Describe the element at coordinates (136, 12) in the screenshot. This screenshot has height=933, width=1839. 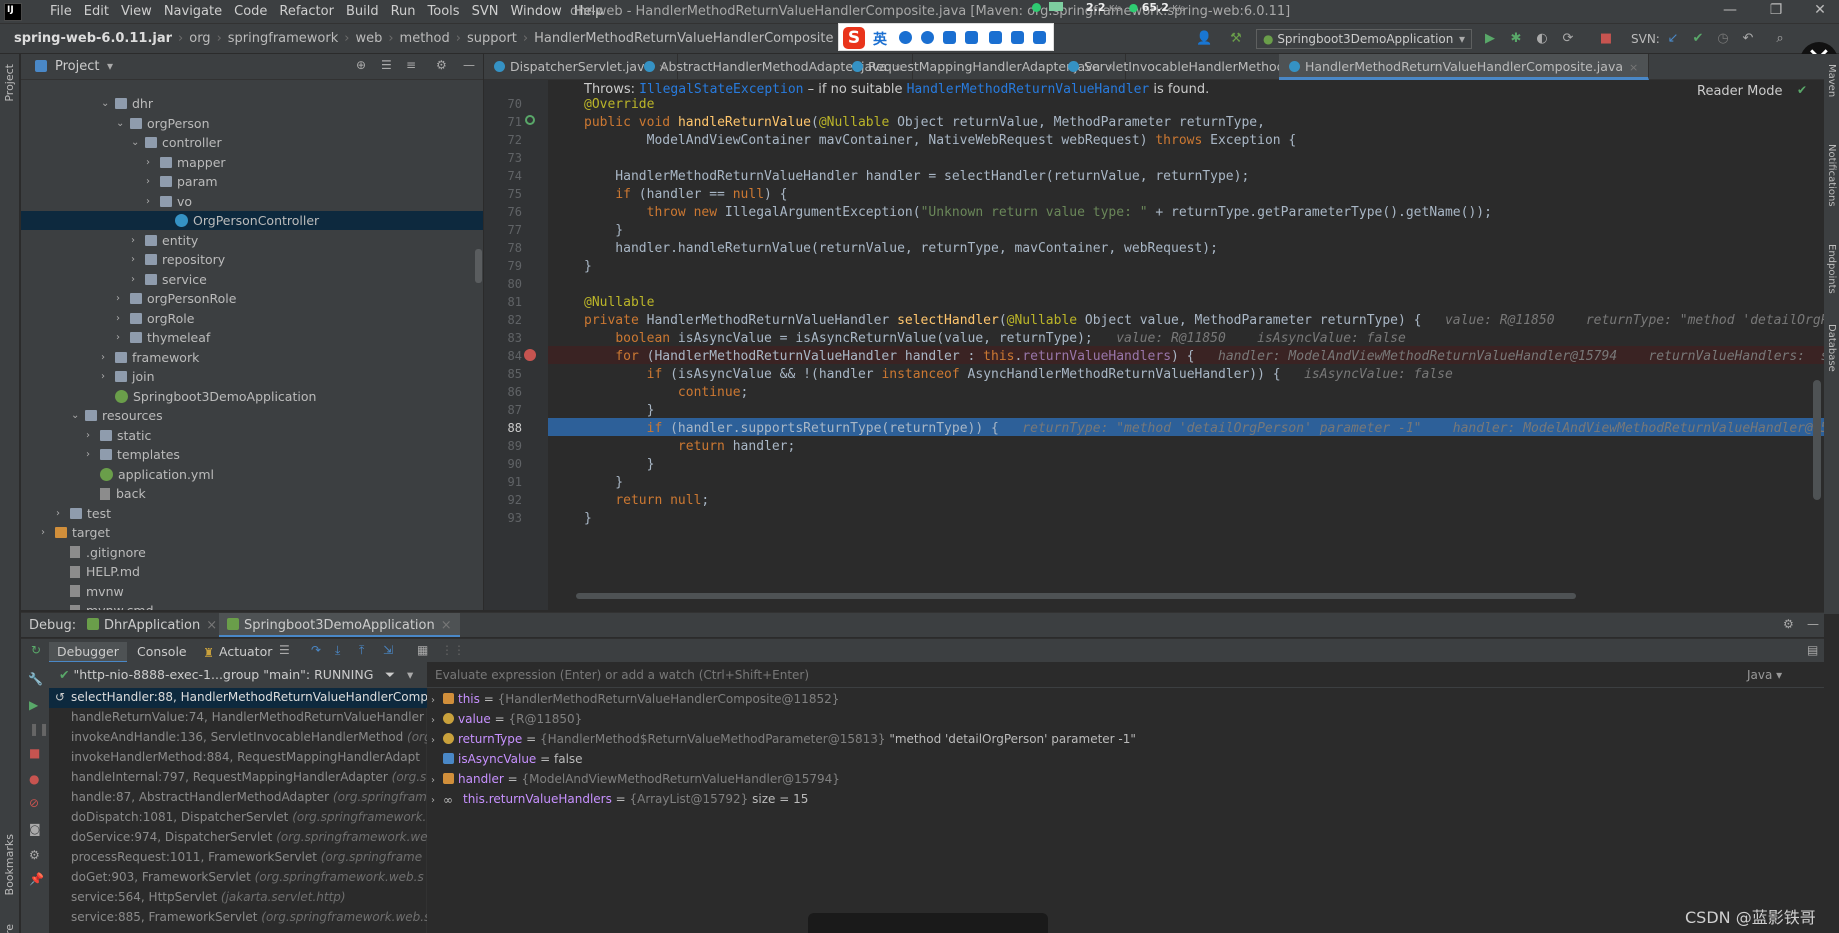
I see `menu-item-view: View` at that location.